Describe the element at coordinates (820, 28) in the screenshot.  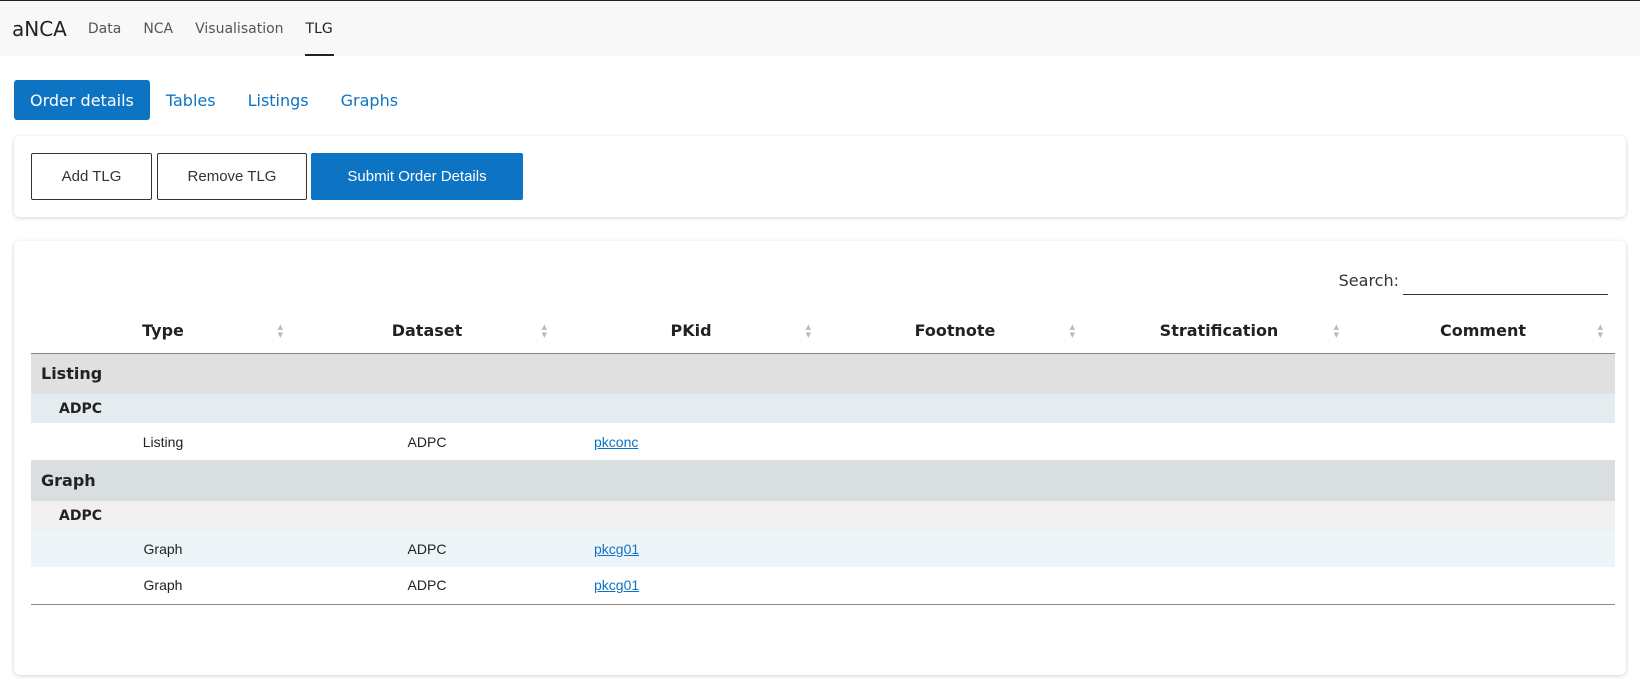
I see `top-navbar: aNCA Data NCA Visualisation TLG` at that location.